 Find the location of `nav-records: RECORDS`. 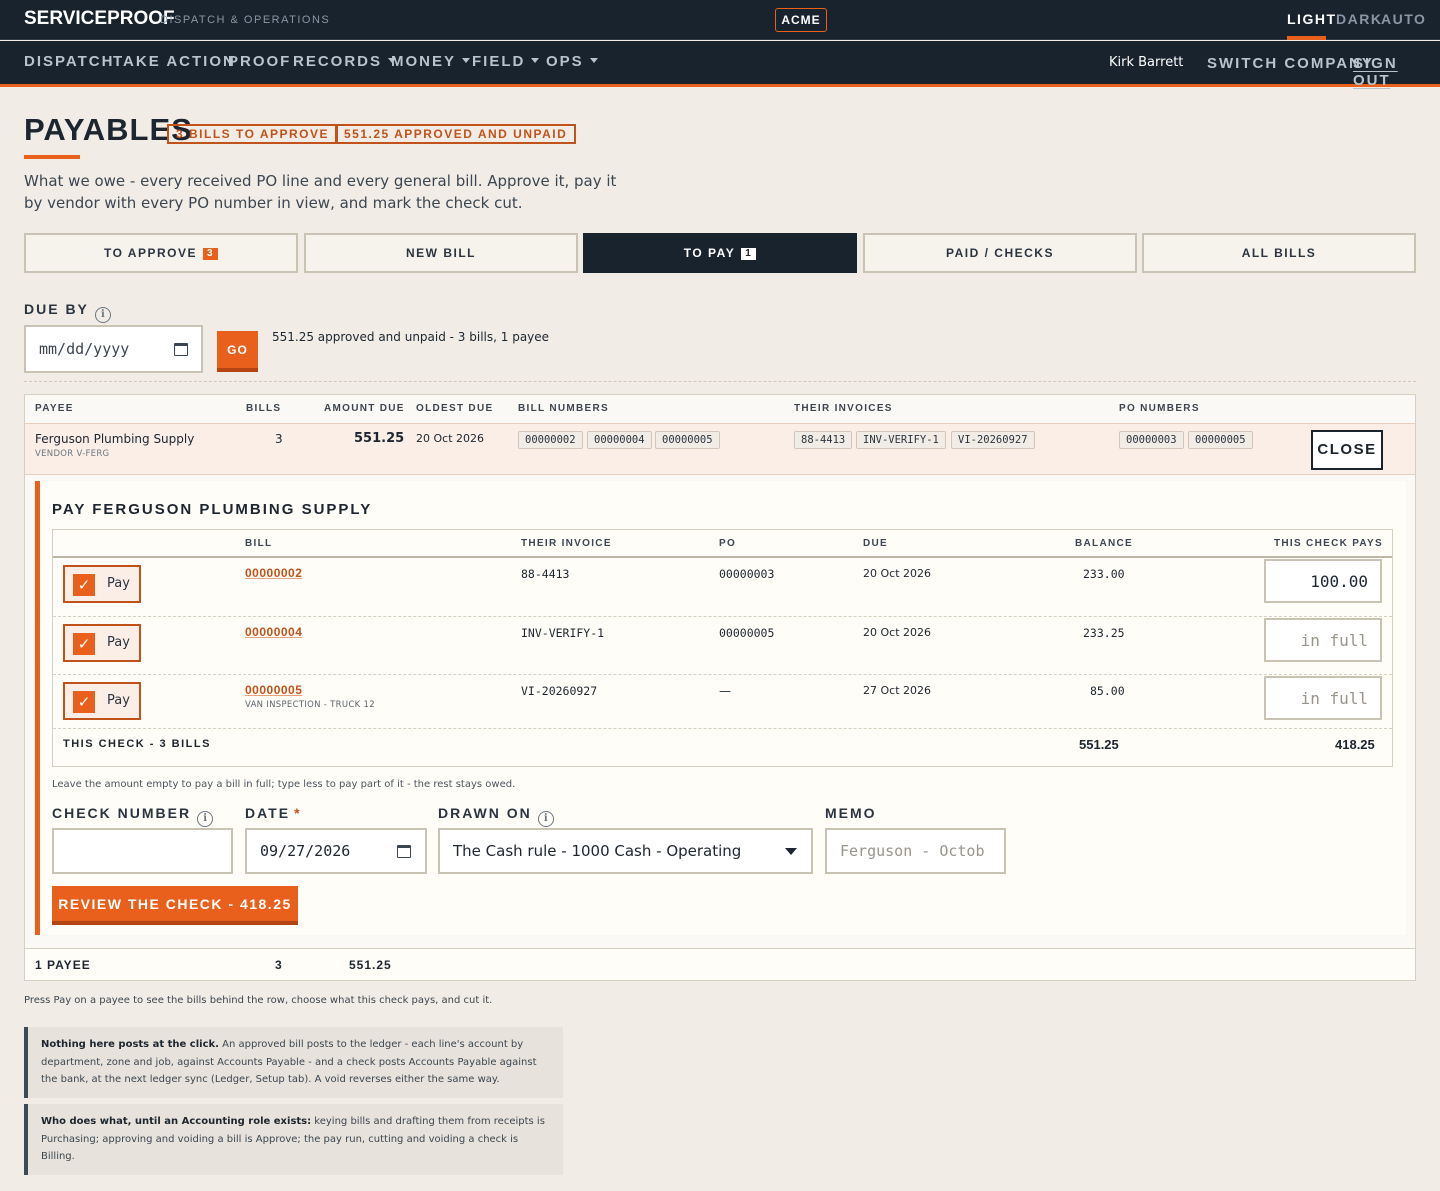

nav-records: RECORDS is located at coordinates (345, 61).